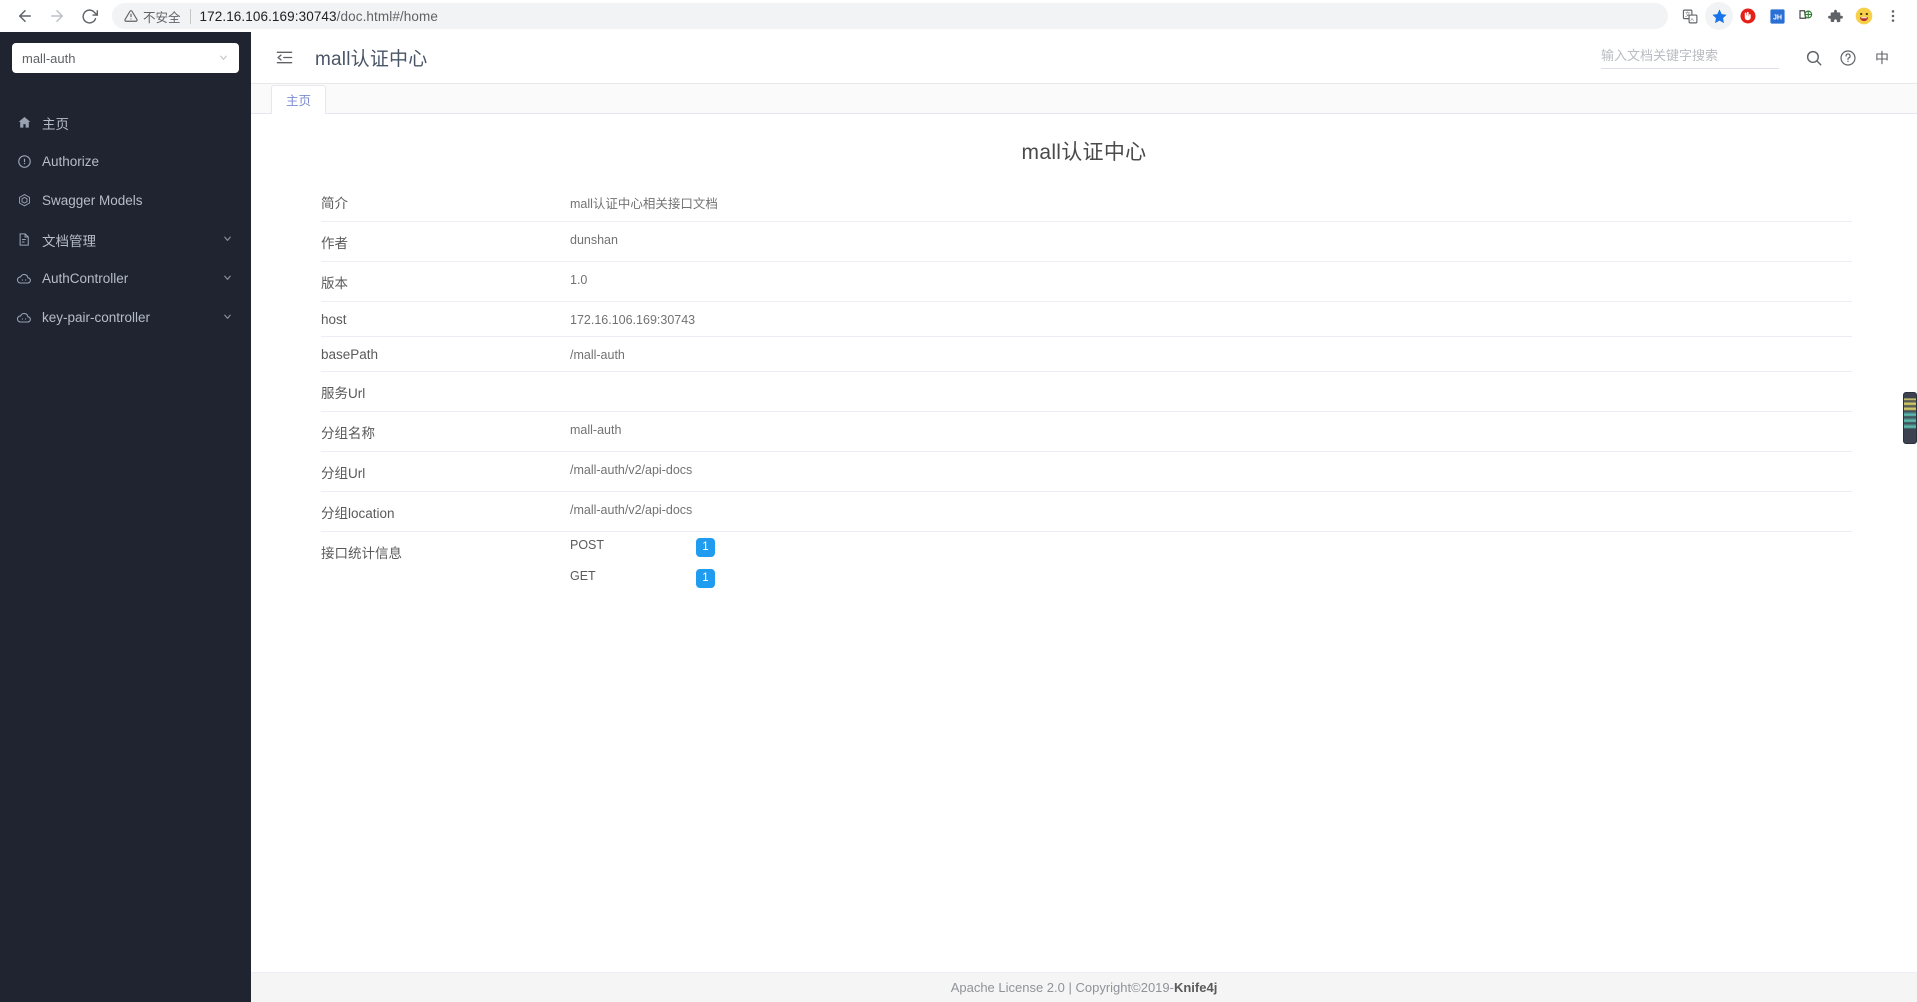 This screenshot has height=1002, width=1917. Describe the element at coordinates (1835, 16) in the screenshot. I see `extensions-puzzle-icon` at that location.